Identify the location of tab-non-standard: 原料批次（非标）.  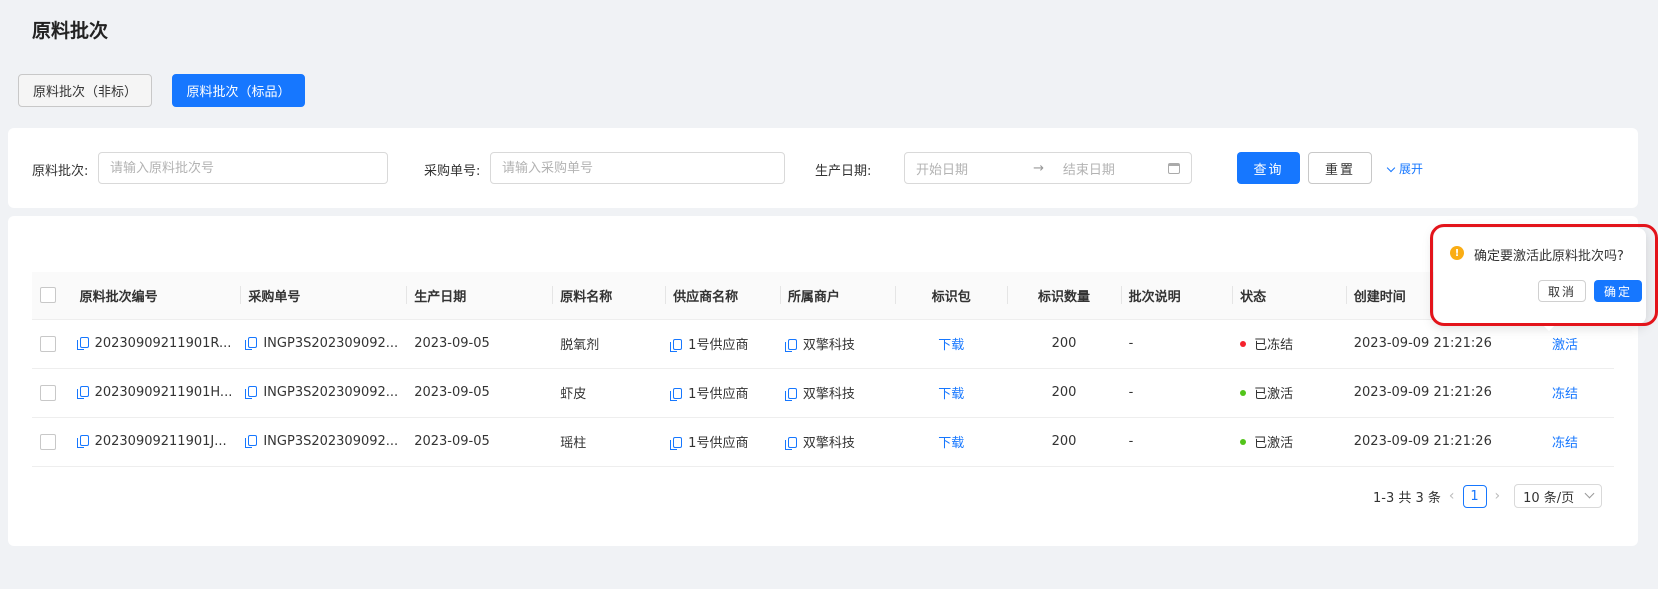
(85, 90).